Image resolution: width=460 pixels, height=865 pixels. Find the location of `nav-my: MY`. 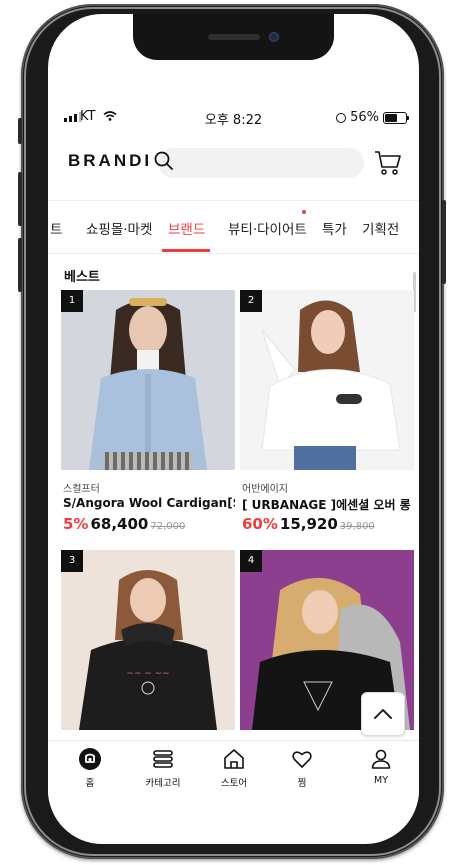

nav-my: MY is located at coordinates (381, 766).